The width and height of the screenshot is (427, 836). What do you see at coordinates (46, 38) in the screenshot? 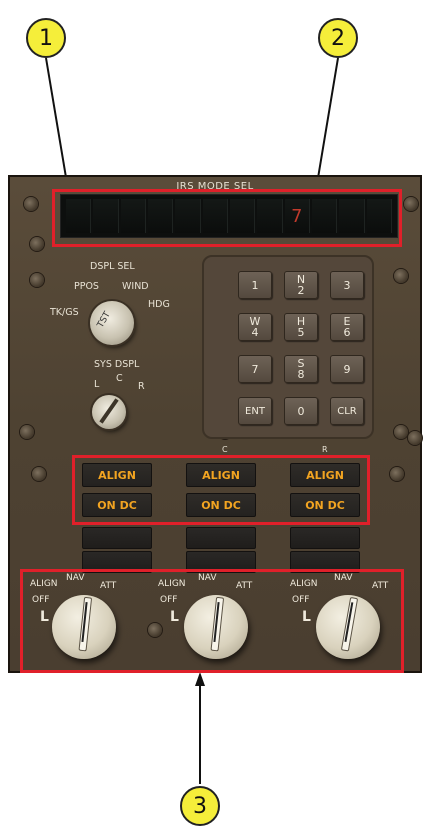
I see `callout-1: 1` at bounding box center [46, 38].